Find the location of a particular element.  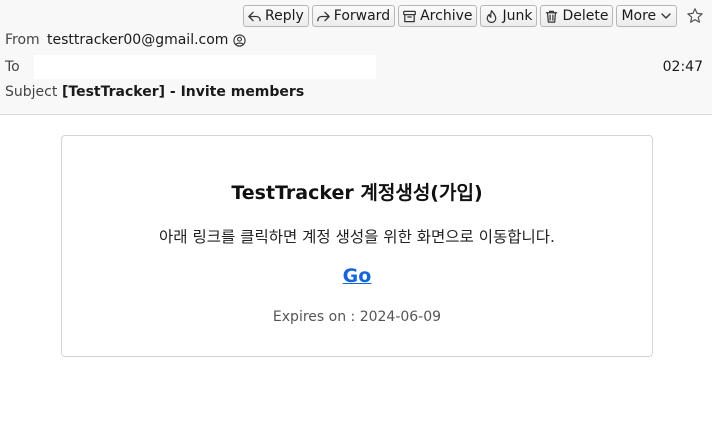

go-link: Go is located at coordinates (357, 276).